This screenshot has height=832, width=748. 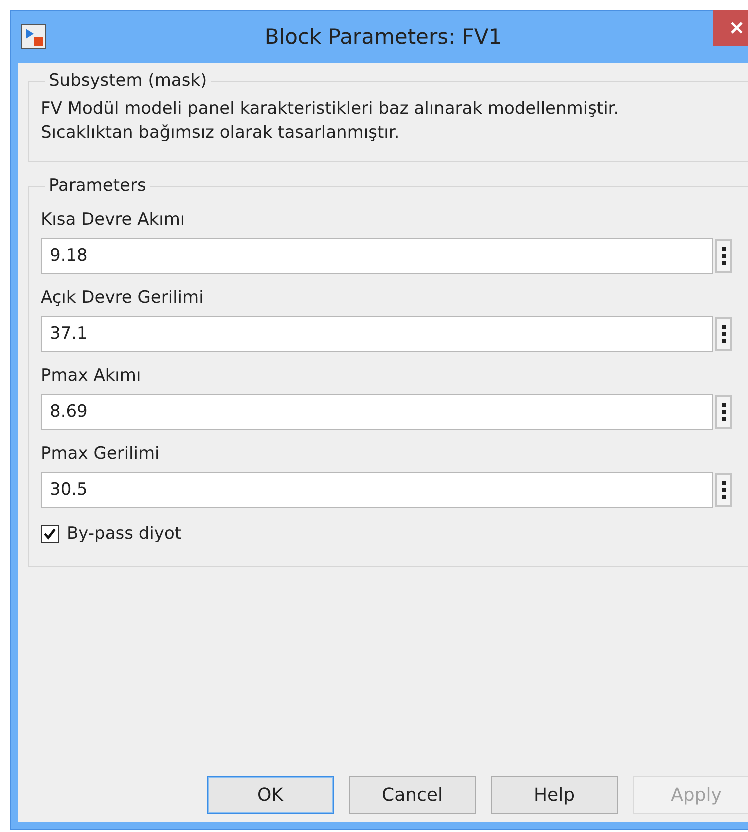 What do you see at coordinates (50, 534) in the screenshot?
I see `checkbox` at bounding box center [50, 534].